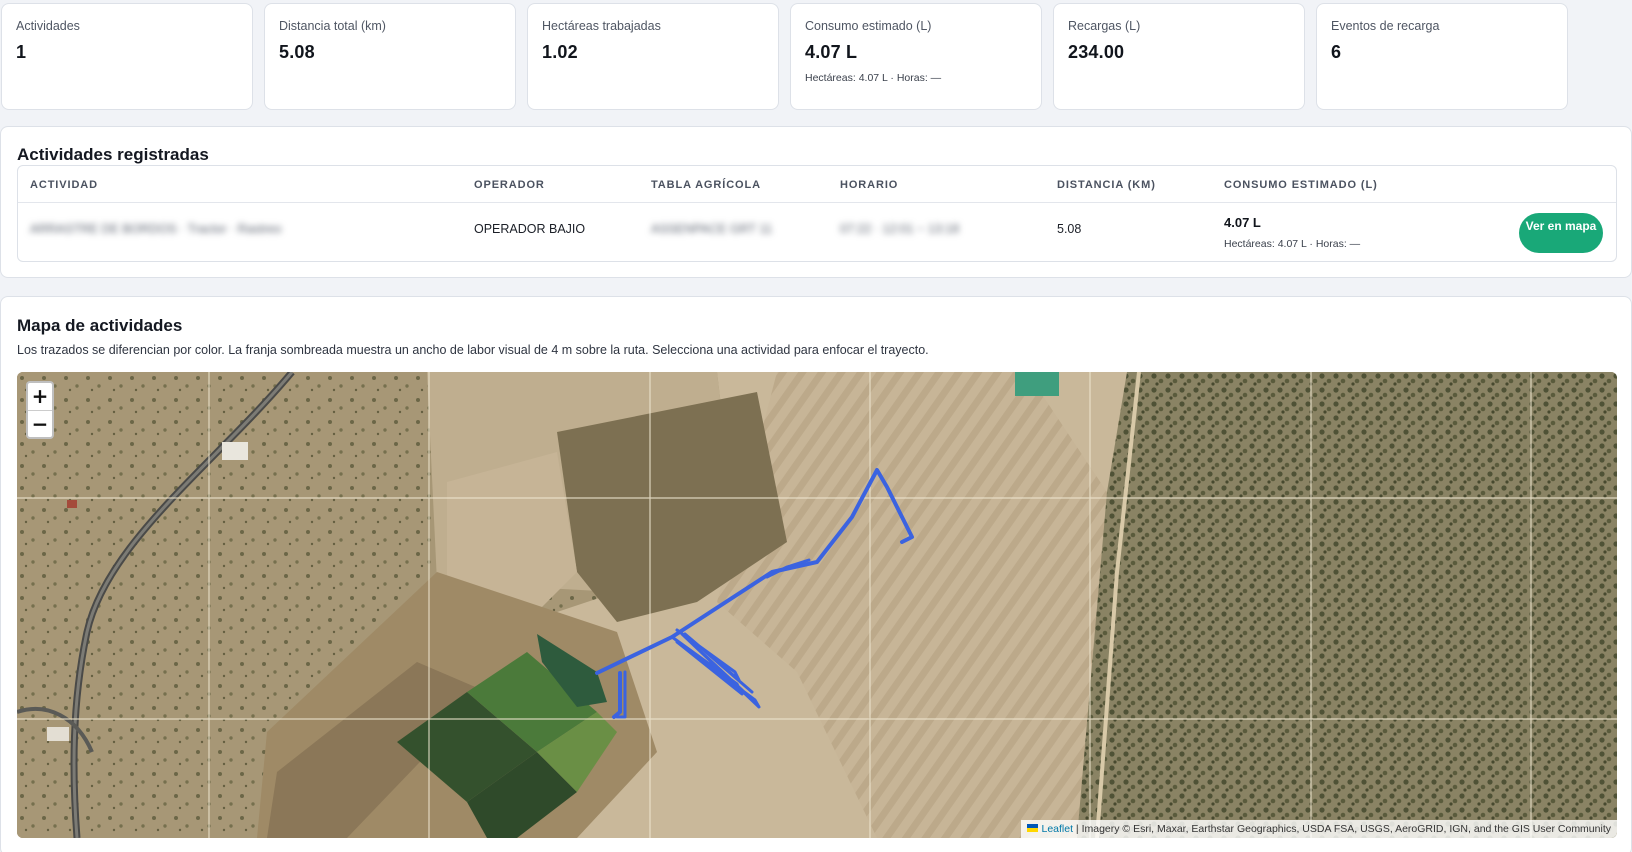 This screenshot has width=1632, height=852. Describe the element at coordinates (40, 423) in the screenshot. I see `zoom-out-button: −` at that location.